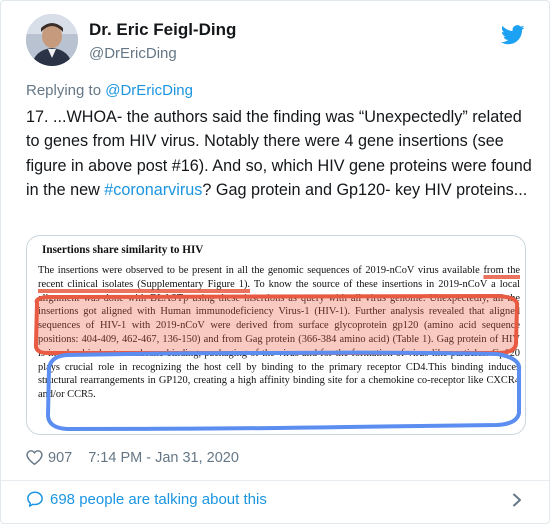 The width and height of the screenshot is (550, 524). I want to click on chevron-right-icon, so click(517, 500).